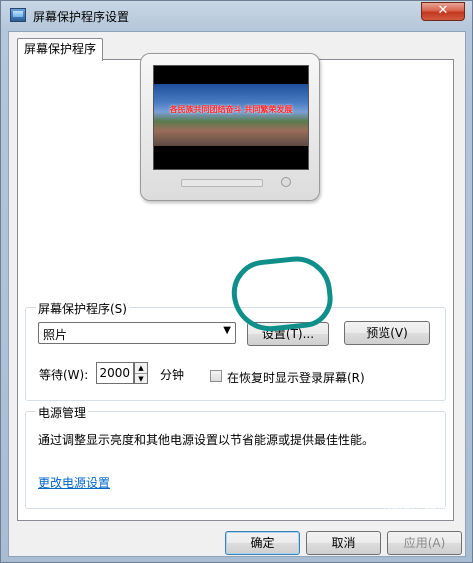 The height and width of the screenshot is (563, 473). What do you see at coordinates (236, 16) in the screenshot?
I see `title-bar: 屏幕保护程序设置 ✕` at bounding box center [236, 16].